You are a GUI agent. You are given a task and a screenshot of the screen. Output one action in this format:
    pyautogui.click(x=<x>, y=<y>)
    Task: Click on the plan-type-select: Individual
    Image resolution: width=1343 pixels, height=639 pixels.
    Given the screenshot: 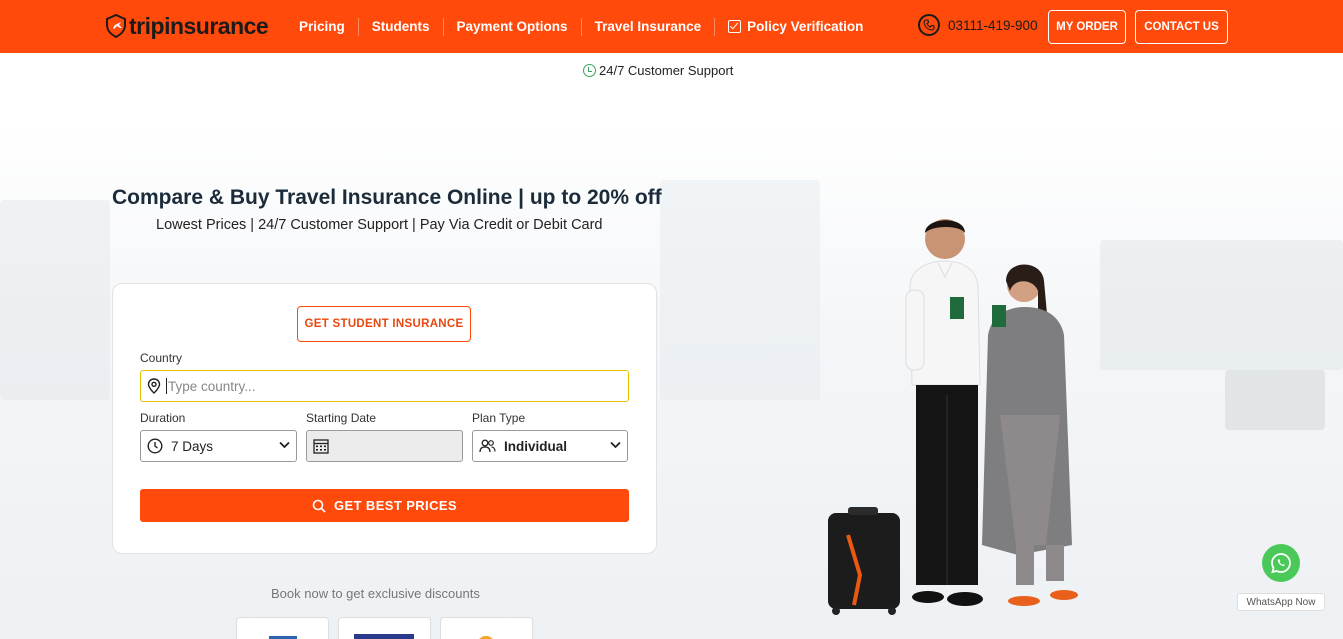 What is the action you would take?
    pyautogui.click(x=550, y=446)
    